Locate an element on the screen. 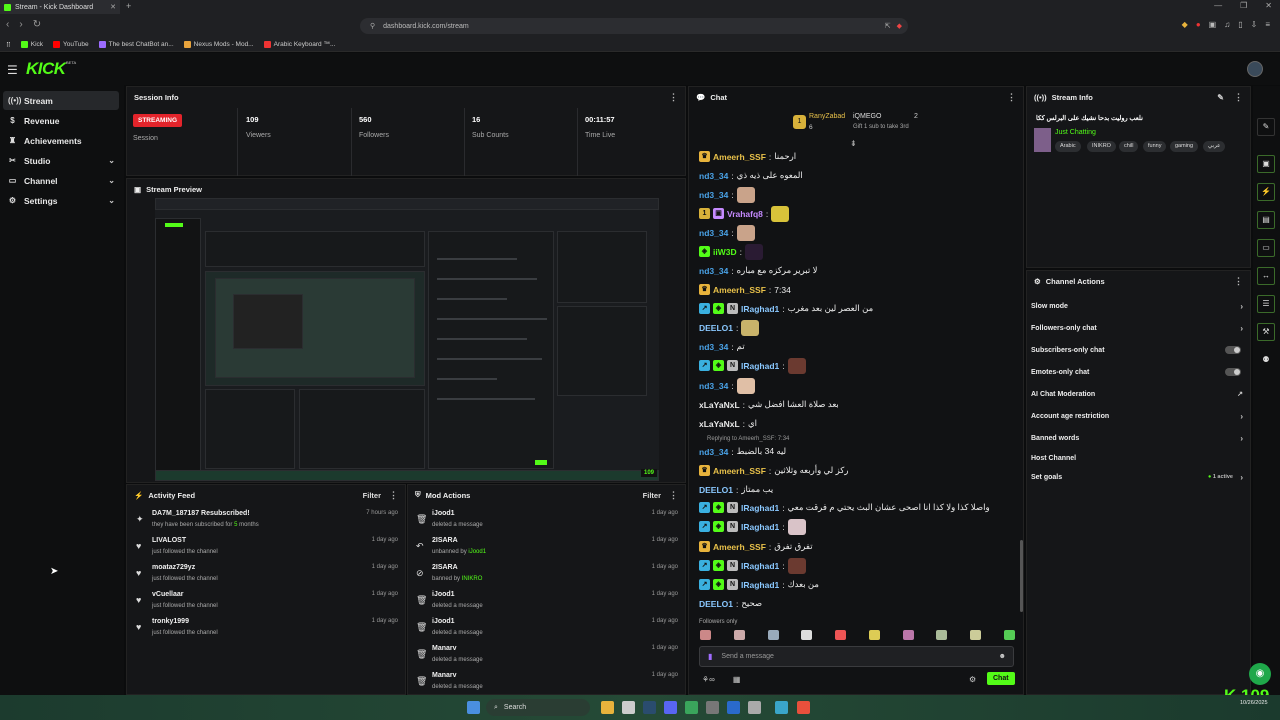 This screenshot has width=1280, height=720. chat-settings-gear-icon: ⚙ is located at coordinates (972, 679).